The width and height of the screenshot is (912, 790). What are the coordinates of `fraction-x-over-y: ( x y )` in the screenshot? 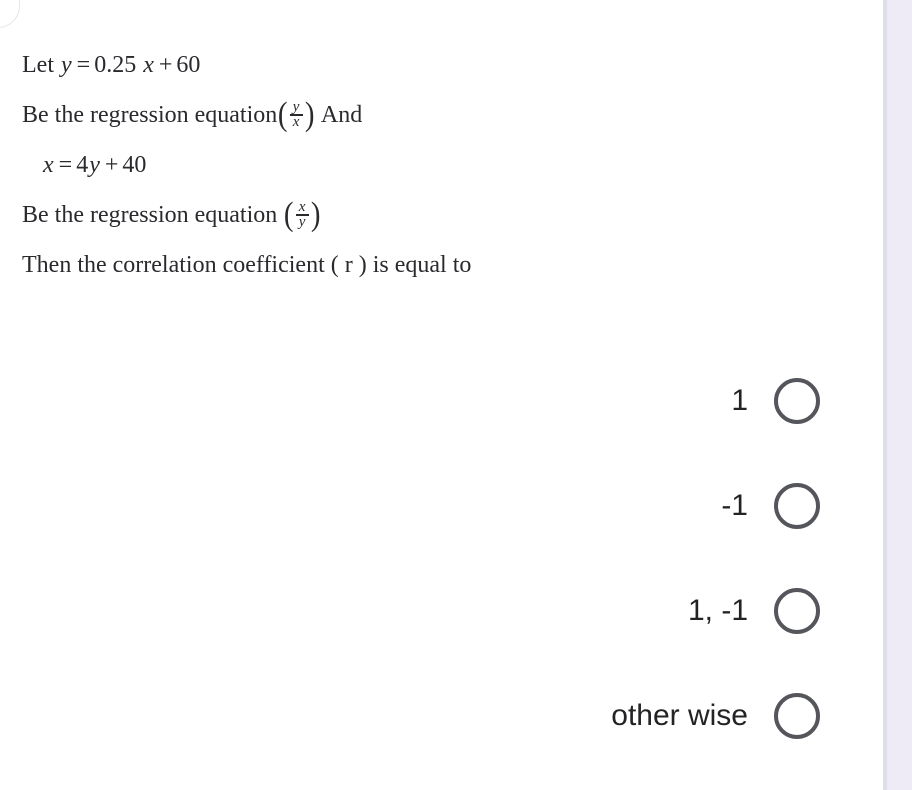 It's located at (302, 215).